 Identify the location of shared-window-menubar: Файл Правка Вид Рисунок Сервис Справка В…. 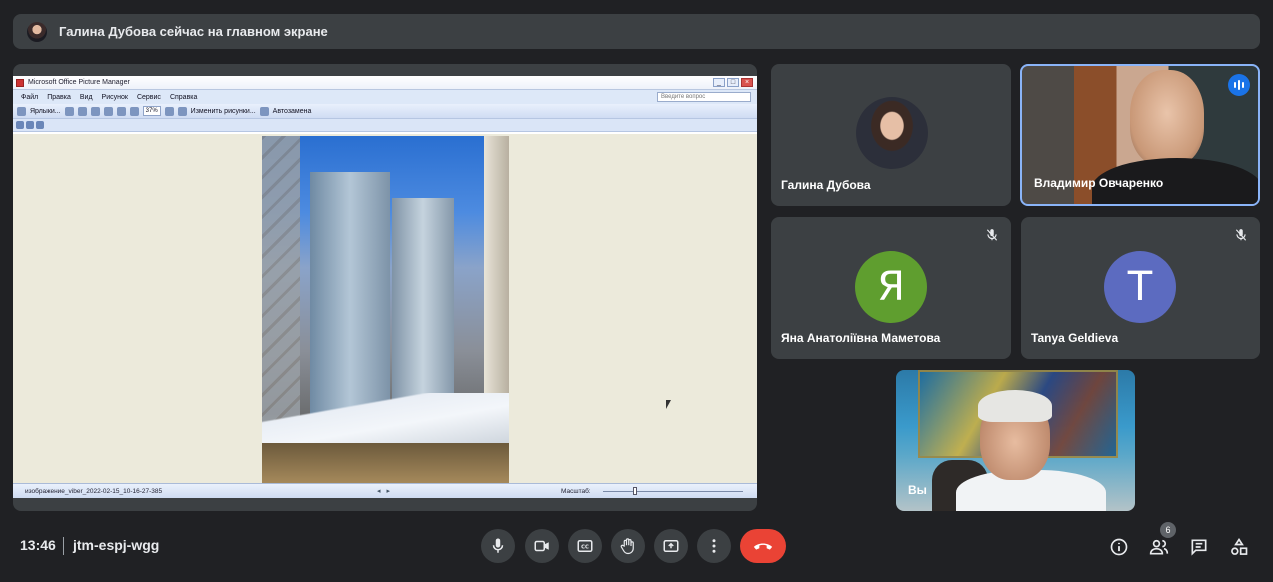
(385, 97).